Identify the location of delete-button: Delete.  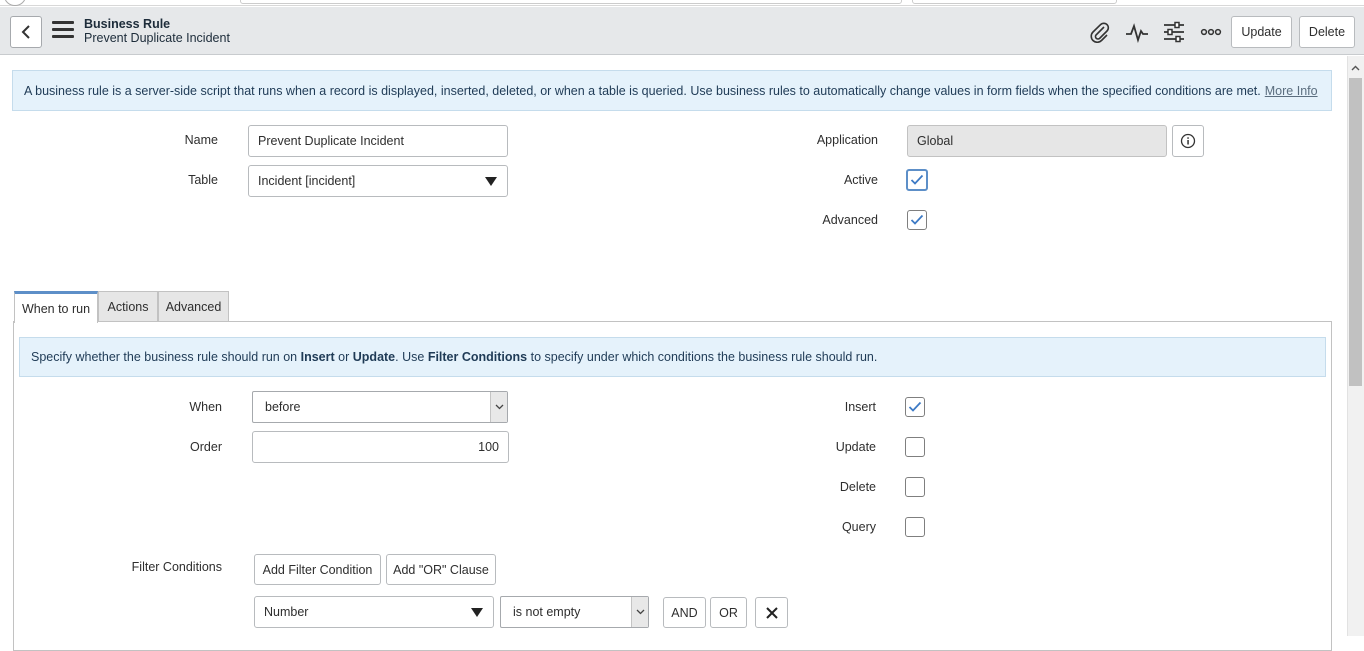
(1327, 32).